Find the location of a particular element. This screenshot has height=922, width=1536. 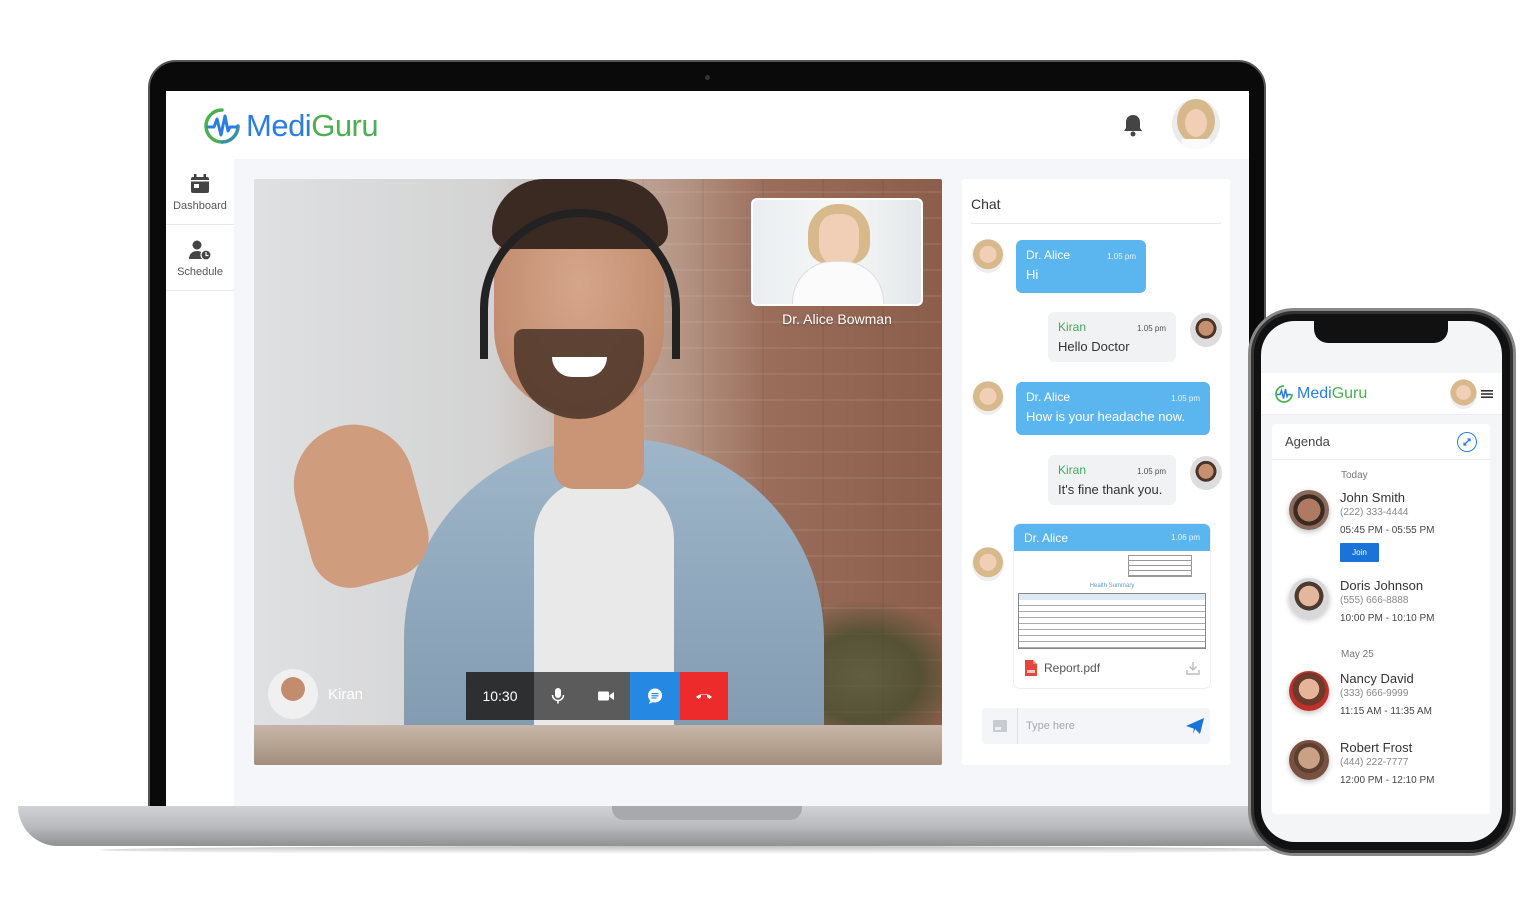

appointment-time: 11:15 AM - 11:35 AM is located at coordinates (1386, 711).